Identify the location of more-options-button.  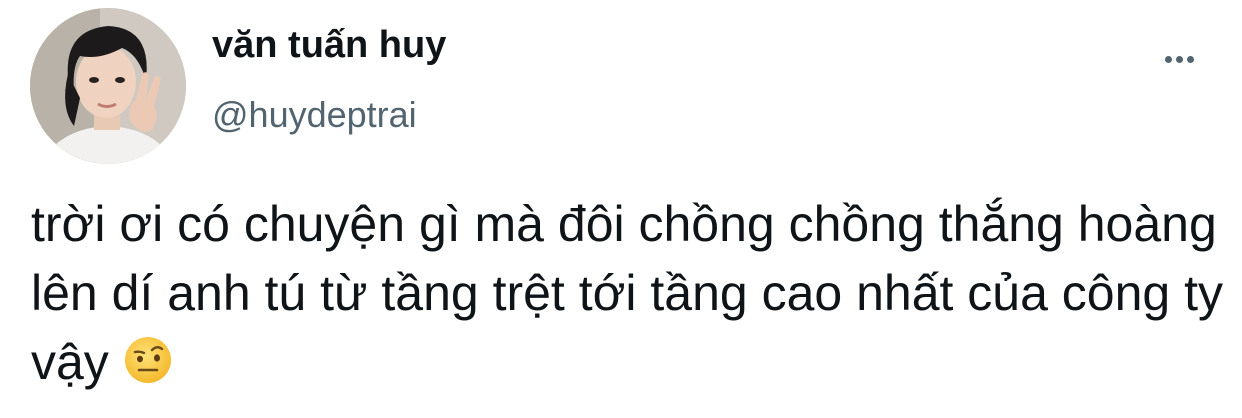
(1179, 59).